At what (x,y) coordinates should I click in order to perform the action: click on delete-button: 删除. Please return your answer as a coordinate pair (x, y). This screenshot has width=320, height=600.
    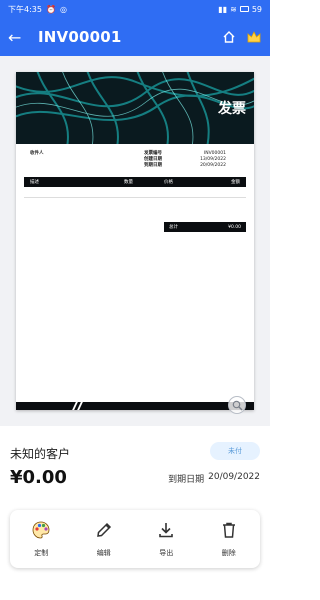
    Looking at the image, I should click on (229, 539).